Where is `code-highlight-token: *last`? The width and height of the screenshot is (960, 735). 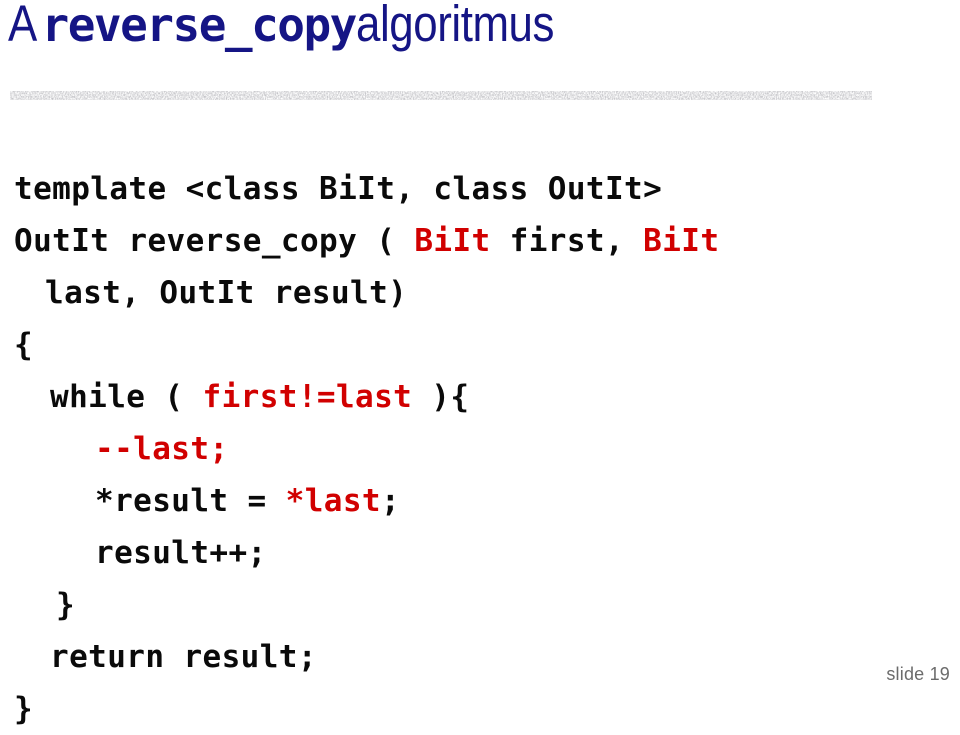
code-highlight-token: *last is located at coordinates (333, 501).